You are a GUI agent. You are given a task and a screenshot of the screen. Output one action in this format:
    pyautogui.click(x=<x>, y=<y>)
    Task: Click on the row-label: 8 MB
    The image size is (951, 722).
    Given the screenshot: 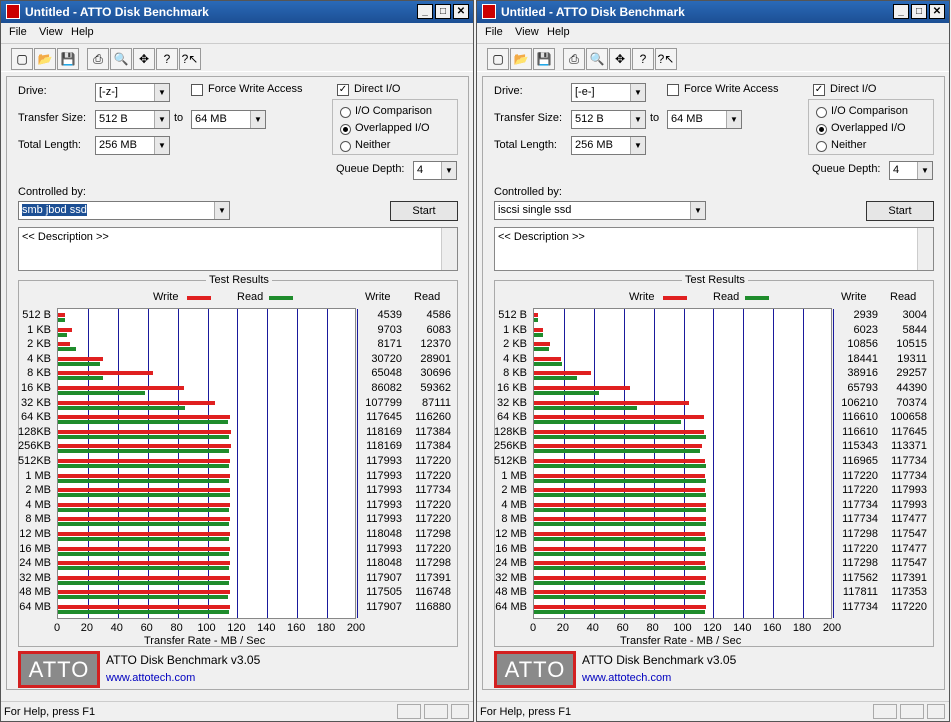 What is the action you would take?
    pyautogui.click(x=38, y=519)
    